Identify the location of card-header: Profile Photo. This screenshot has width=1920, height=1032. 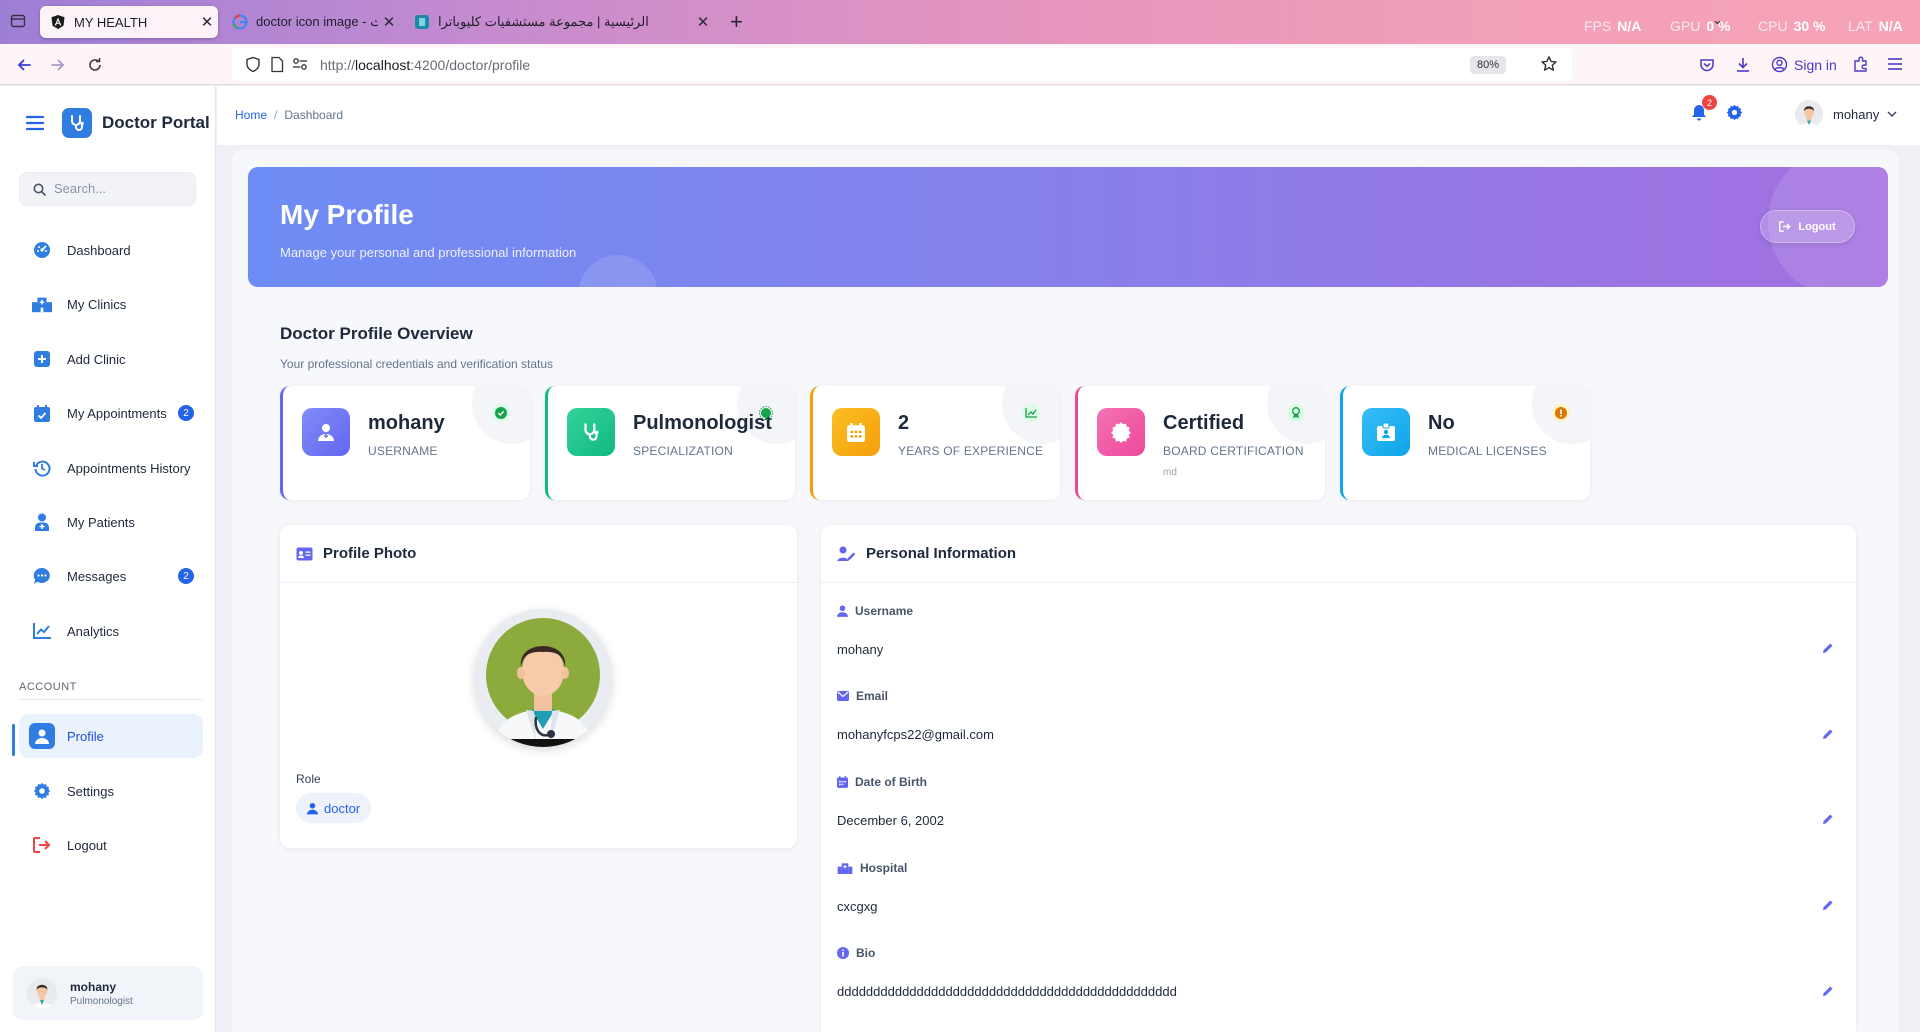
(538, 554).